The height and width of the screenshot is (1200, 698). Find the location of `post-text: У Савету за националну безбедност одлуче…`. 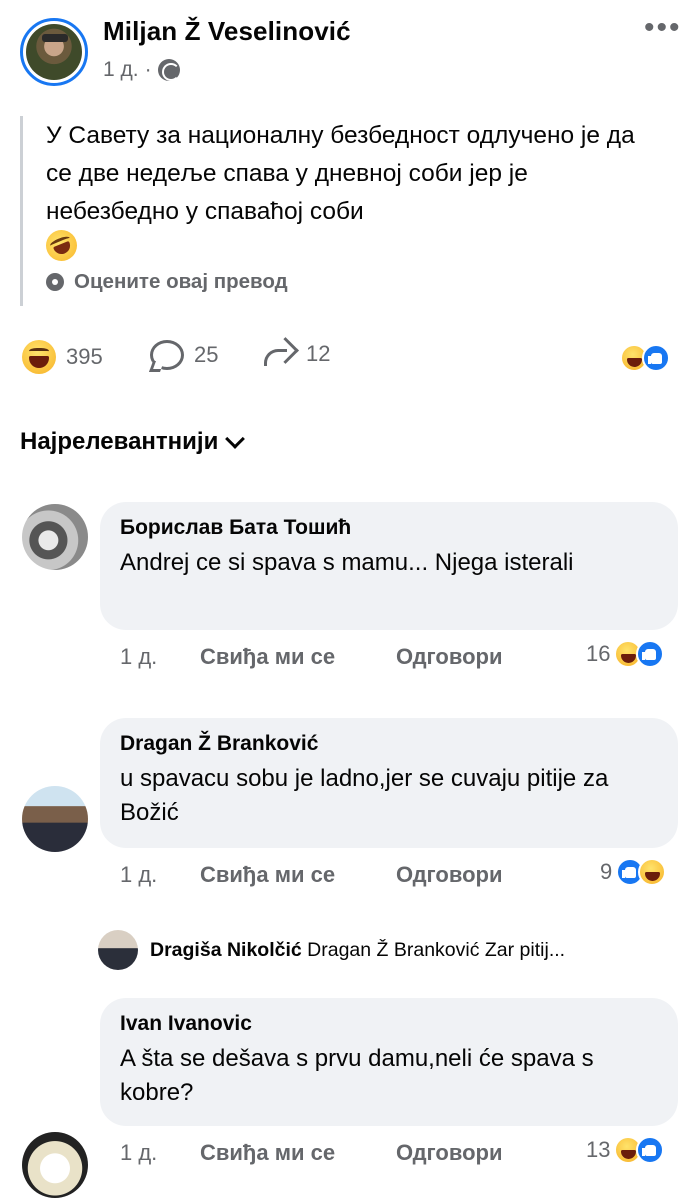

post-text: У Савету за националну безбедност одлуче… is located at coordinates (340, 173).